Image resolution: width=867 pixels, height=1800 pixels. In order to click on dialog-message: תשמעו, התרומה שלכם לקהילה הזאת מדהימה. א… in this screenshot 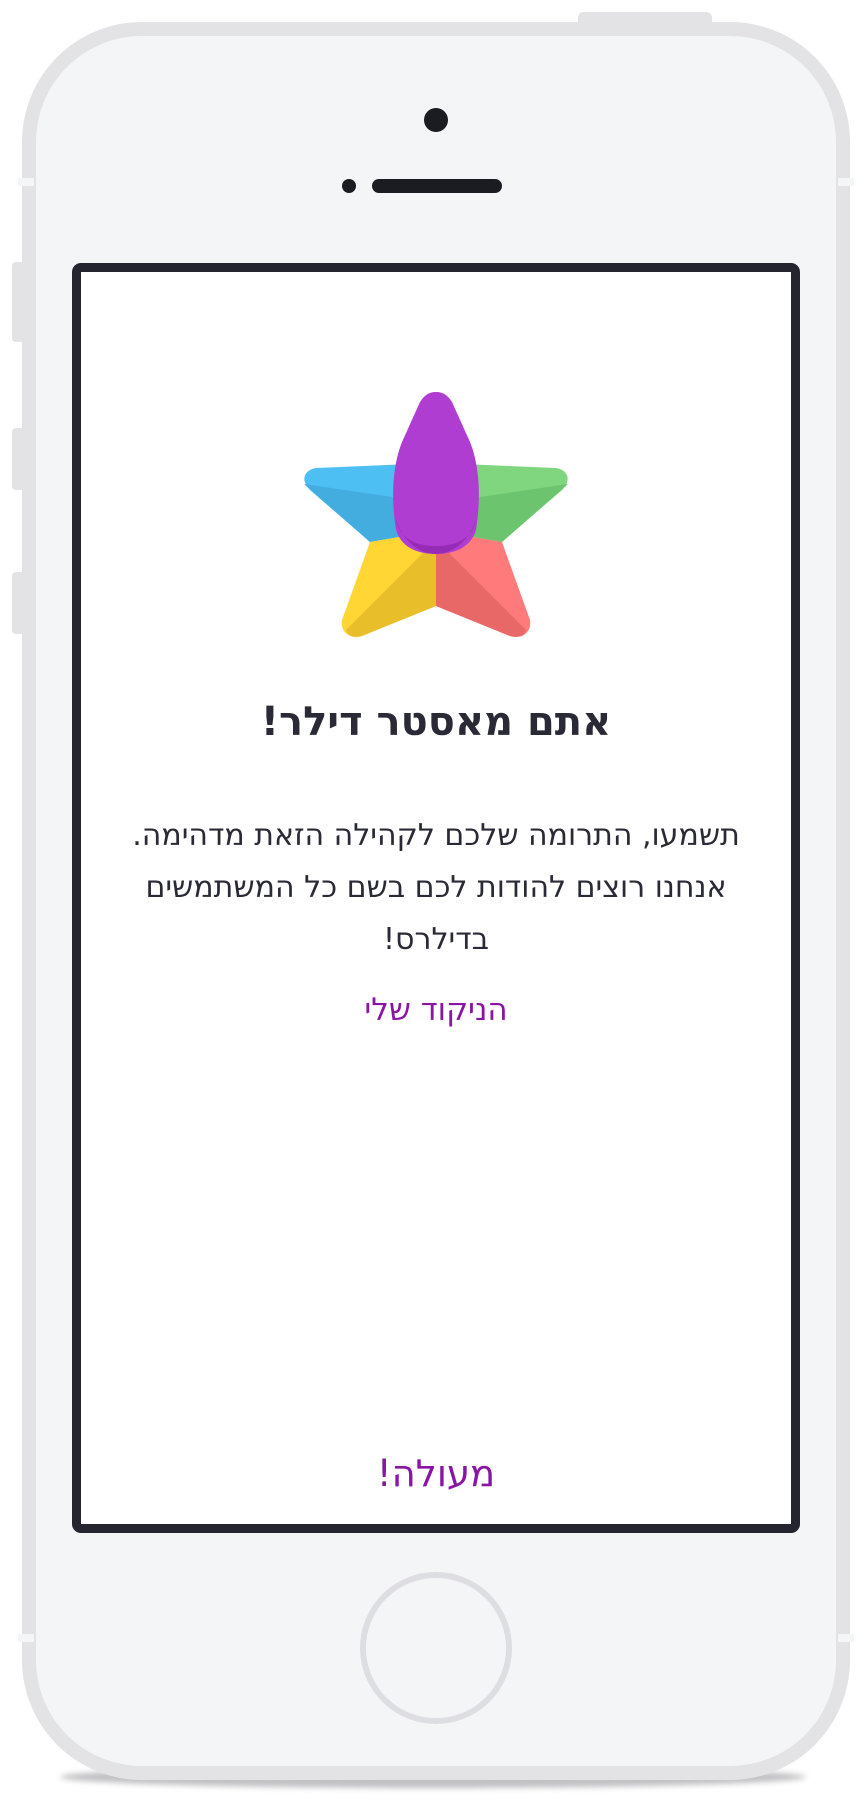, I will do `click(436, 887)`.